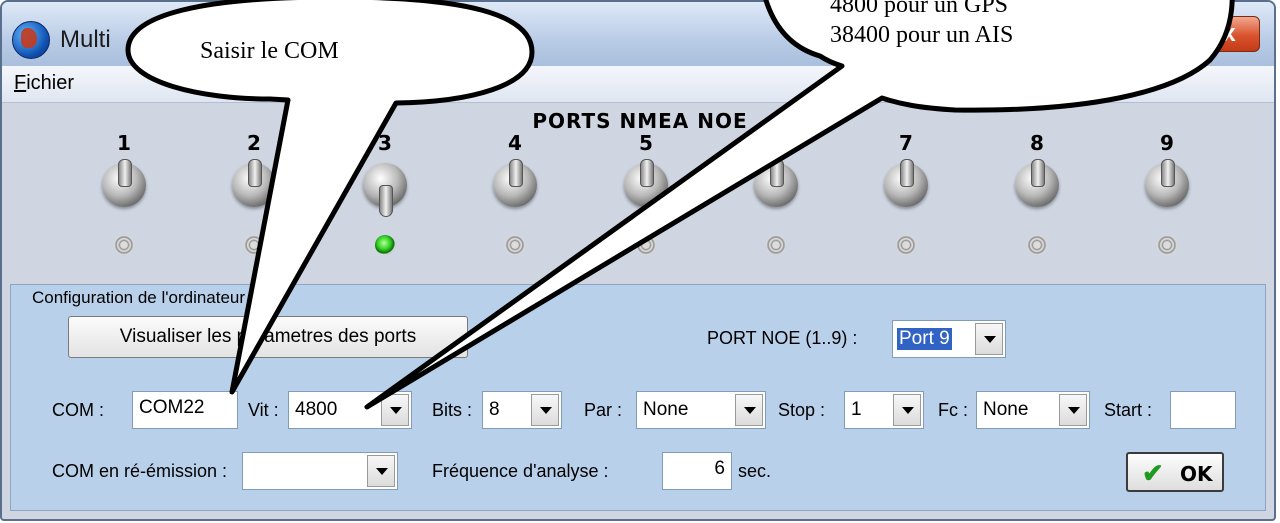 Image resolution: width=1280 pixels, height=523 pixels. I want to click on checkmark-icon: ✔, so click(1153, 473).